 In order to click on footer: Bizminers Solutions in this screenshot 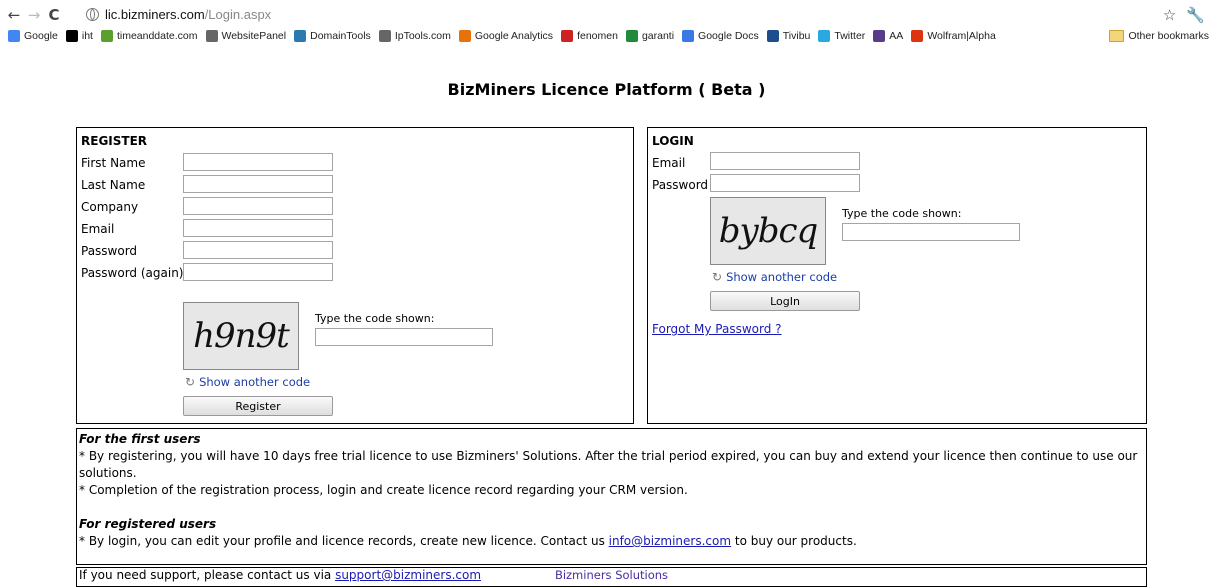, I will do `click(611, 577)`.